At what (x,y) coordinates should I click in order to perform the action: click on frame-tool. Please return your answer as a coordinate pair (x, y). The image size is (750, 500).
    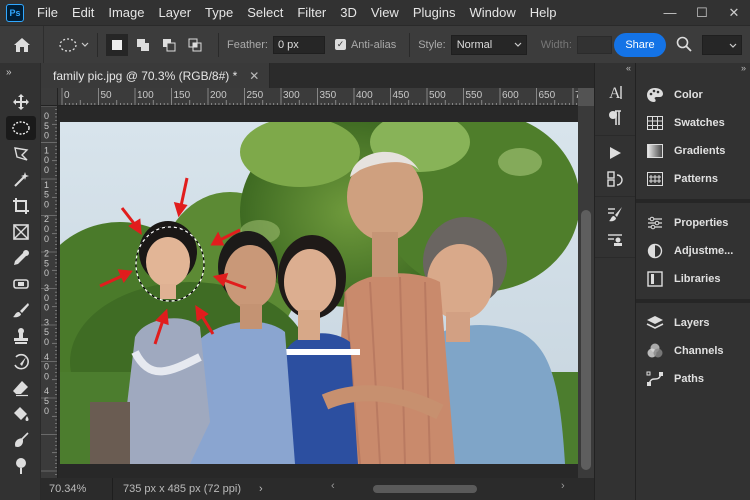
    Looking at the image, I should click on (20, 232).